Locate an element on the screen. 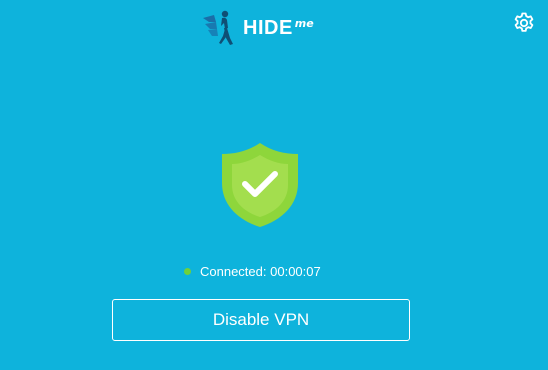 The height and width of the screenshot is (370, 548). status-text: Connected: 00:00:07 is located at coordinates (260, 271).